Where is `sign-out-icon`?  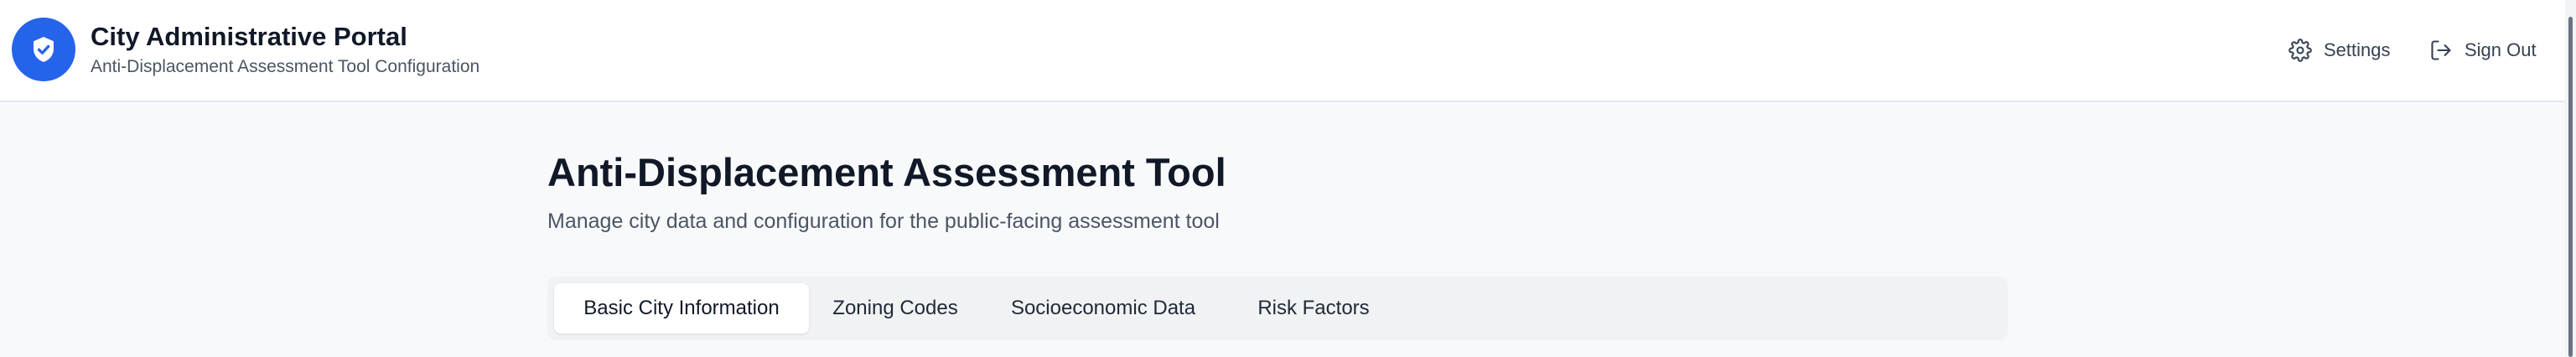
sign-out-icon is located at coordinates (2441, 50).